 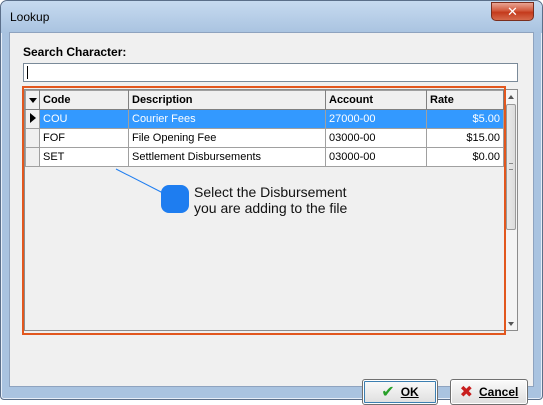 What do you see at coordinates (270, 72) in the screenshot?
I see `search-input` at bounding box center [270, 72].